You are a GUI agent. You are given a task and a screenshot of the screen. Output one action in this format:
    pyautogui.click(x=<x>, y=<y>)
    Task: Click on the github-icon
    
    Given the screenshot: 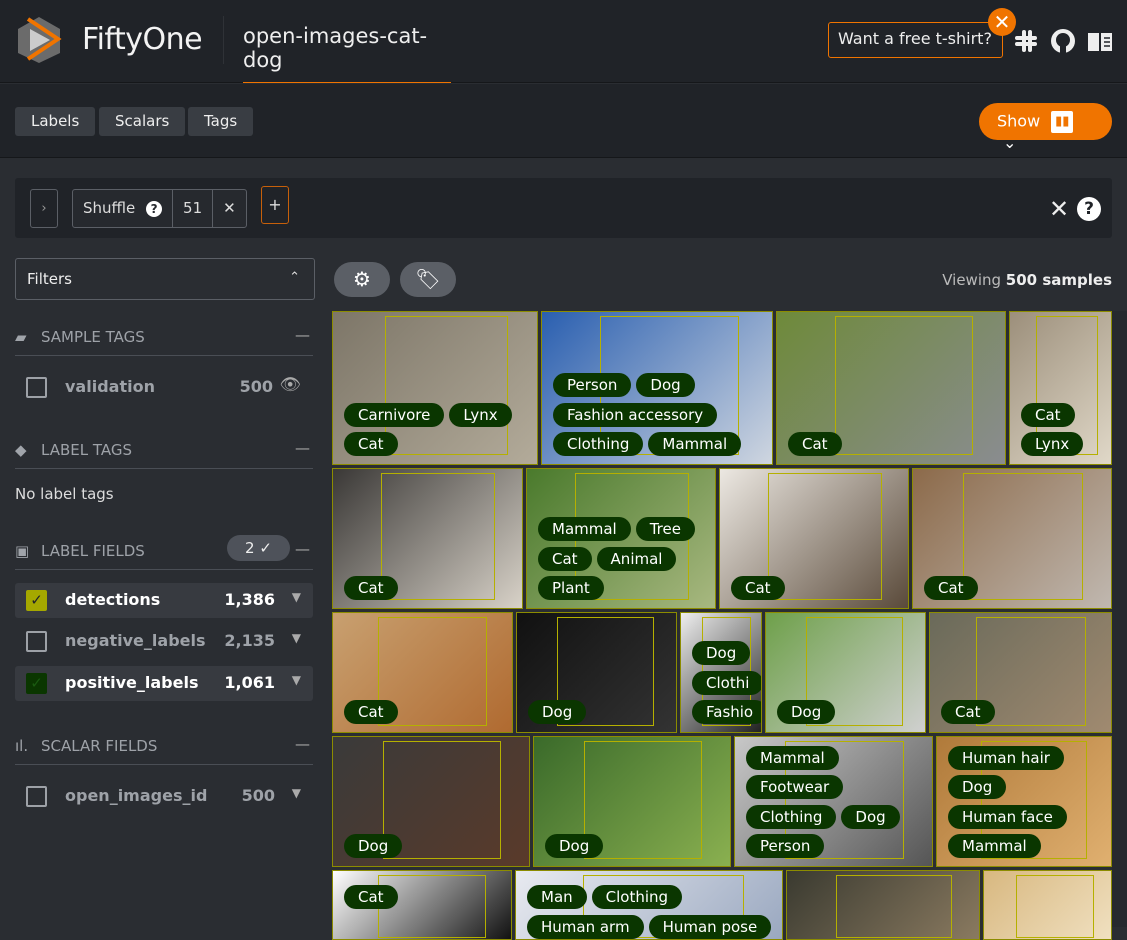 What is the action you would take?
    pyautogui.click(x=1063, y=41)
    